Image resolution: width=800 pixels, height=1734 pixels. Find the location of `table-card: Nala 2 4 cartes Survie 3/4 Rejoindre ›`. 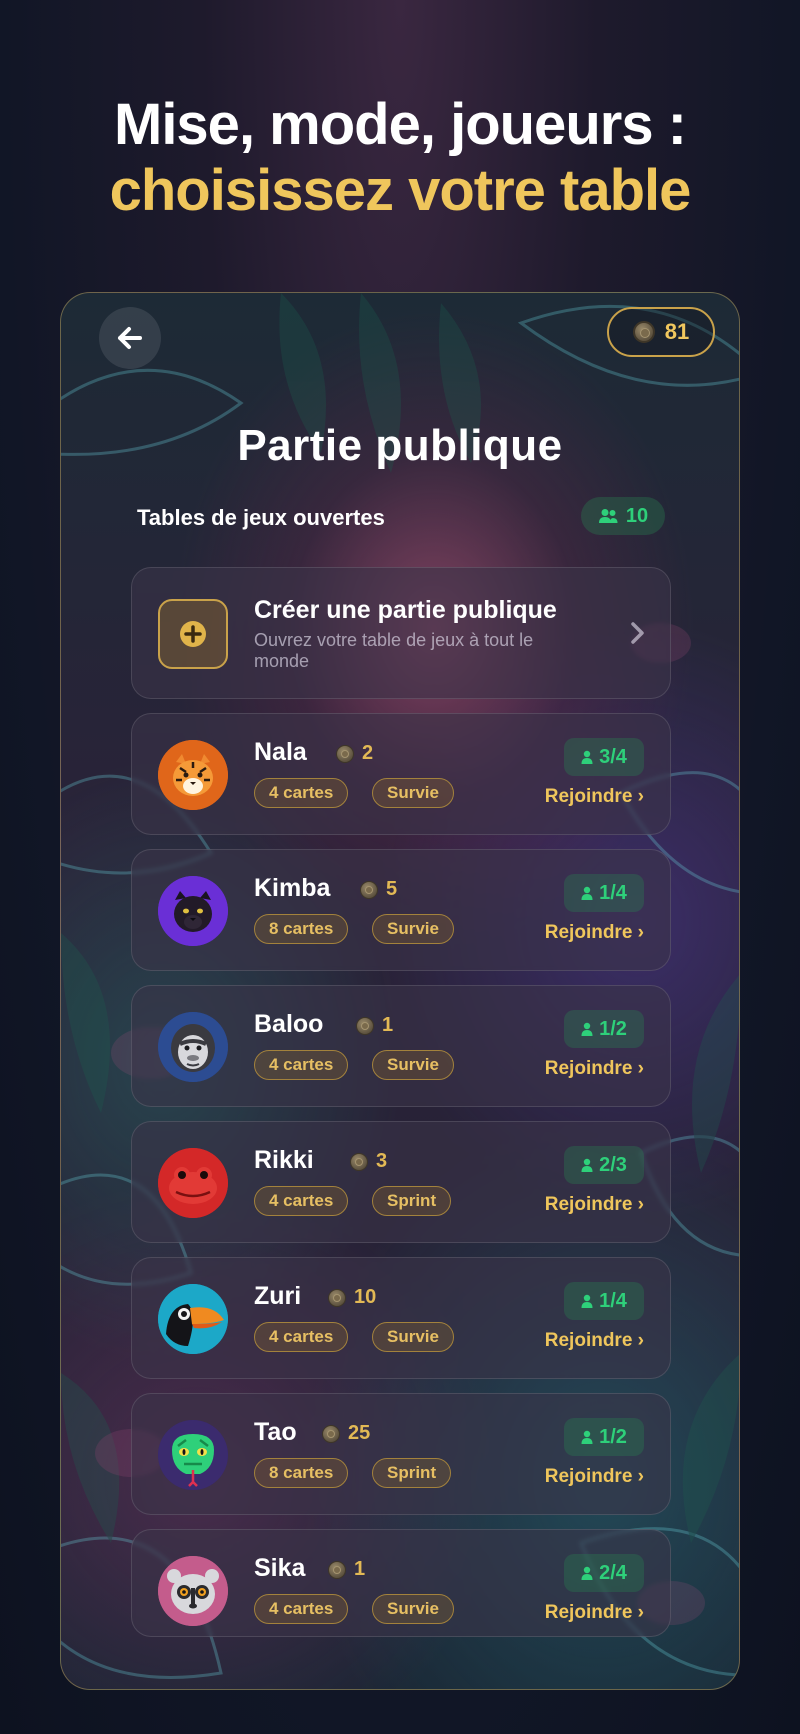

table-card: Nala 2 4 cartes Survie 3/4 Rejoindre › is located at coordinates (401, 774).